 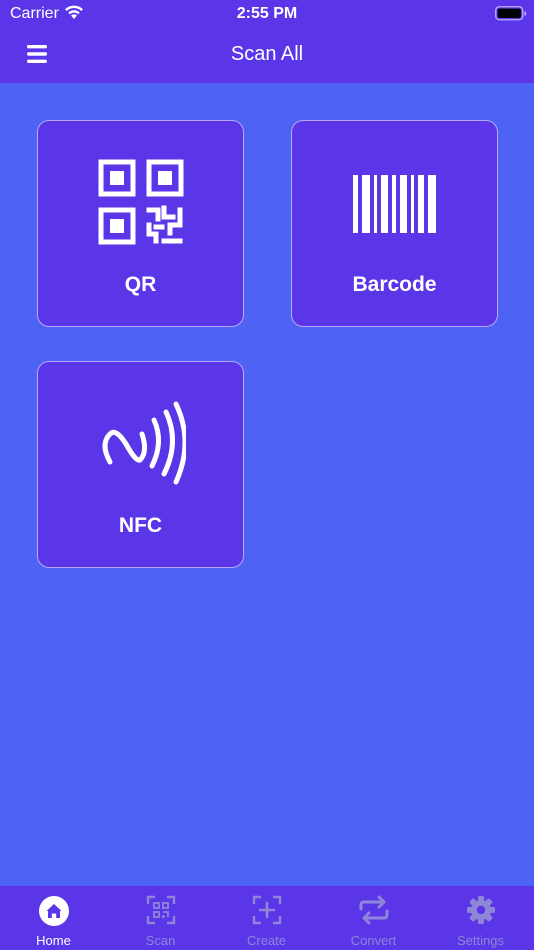 I want to click on nfc-tile: NFC, so click(x=140, y=464).